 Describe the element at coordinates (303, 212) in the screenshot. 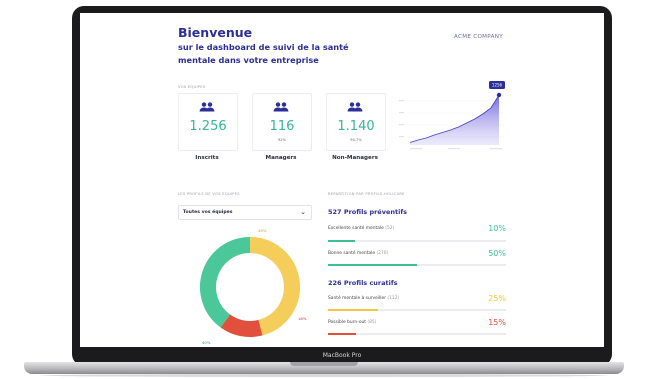

I see `chevron-down-icon: ⌄` at that location.